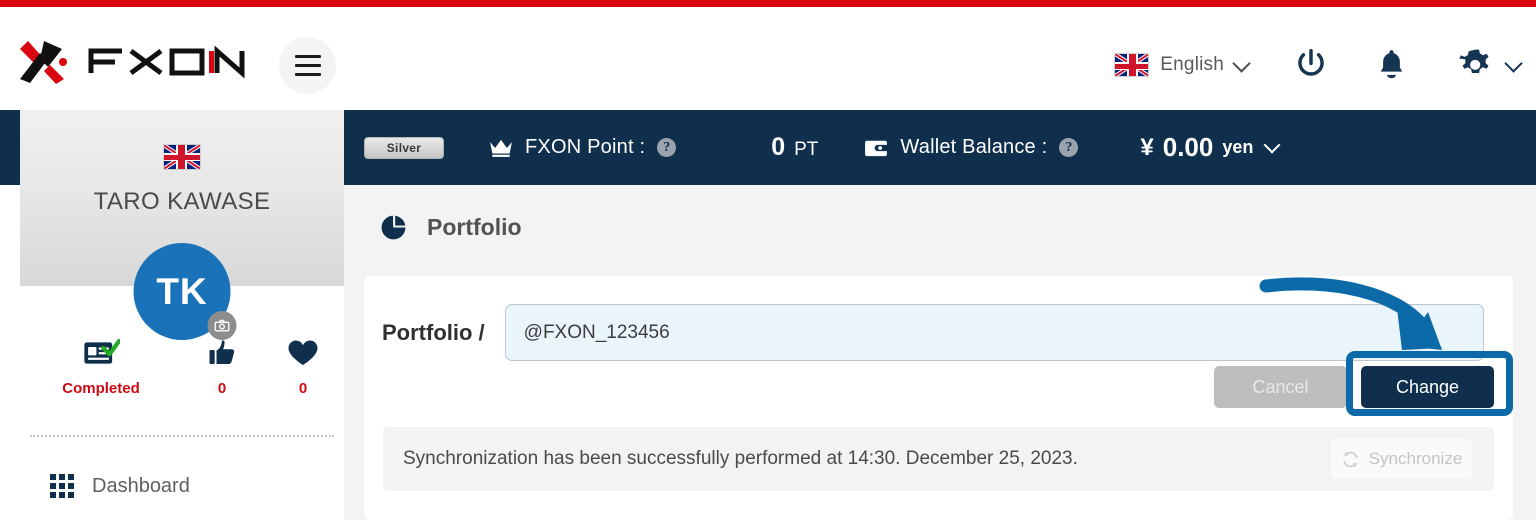 Image resolution: width=1536 pixels, height=520 pixels. I want to click on stat-kyc: Completed, so click(101, 366).